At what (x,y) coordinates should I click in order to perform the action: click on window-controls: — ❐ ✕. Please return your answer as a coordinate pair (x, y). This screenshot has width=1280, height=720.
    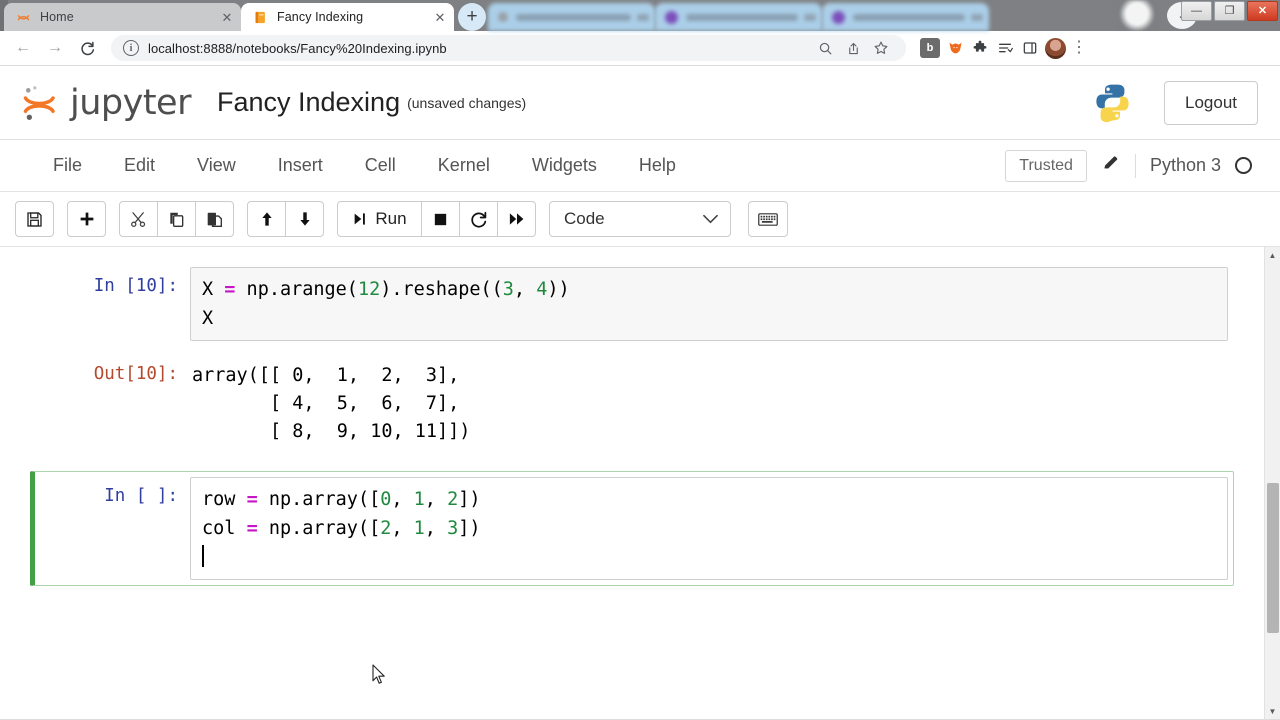
    Looking at the image, I should click on (1228, 11).